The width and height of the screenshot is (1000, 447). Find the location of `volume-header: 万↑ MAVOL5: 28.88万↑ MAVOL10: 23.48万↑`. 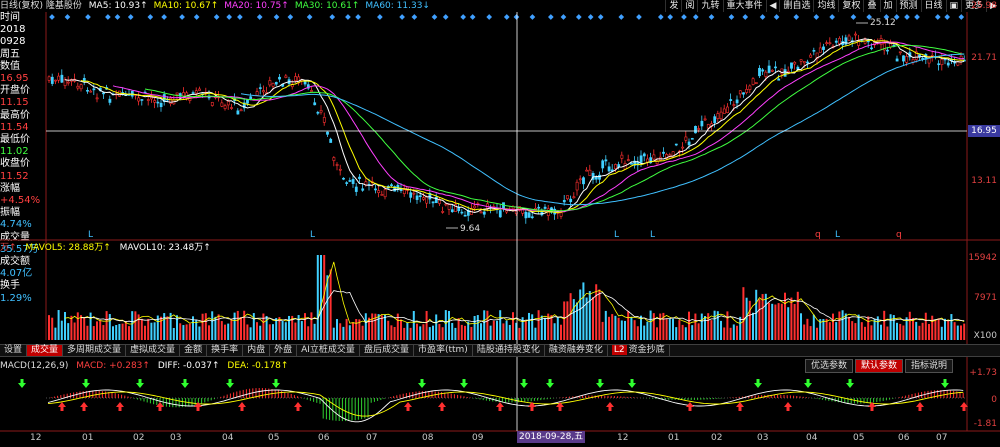

volume-header: 万↑ MAVOL5: 28.88万↑ MAVOL10: 23.48万↑ is located at coordinates (108, 248).